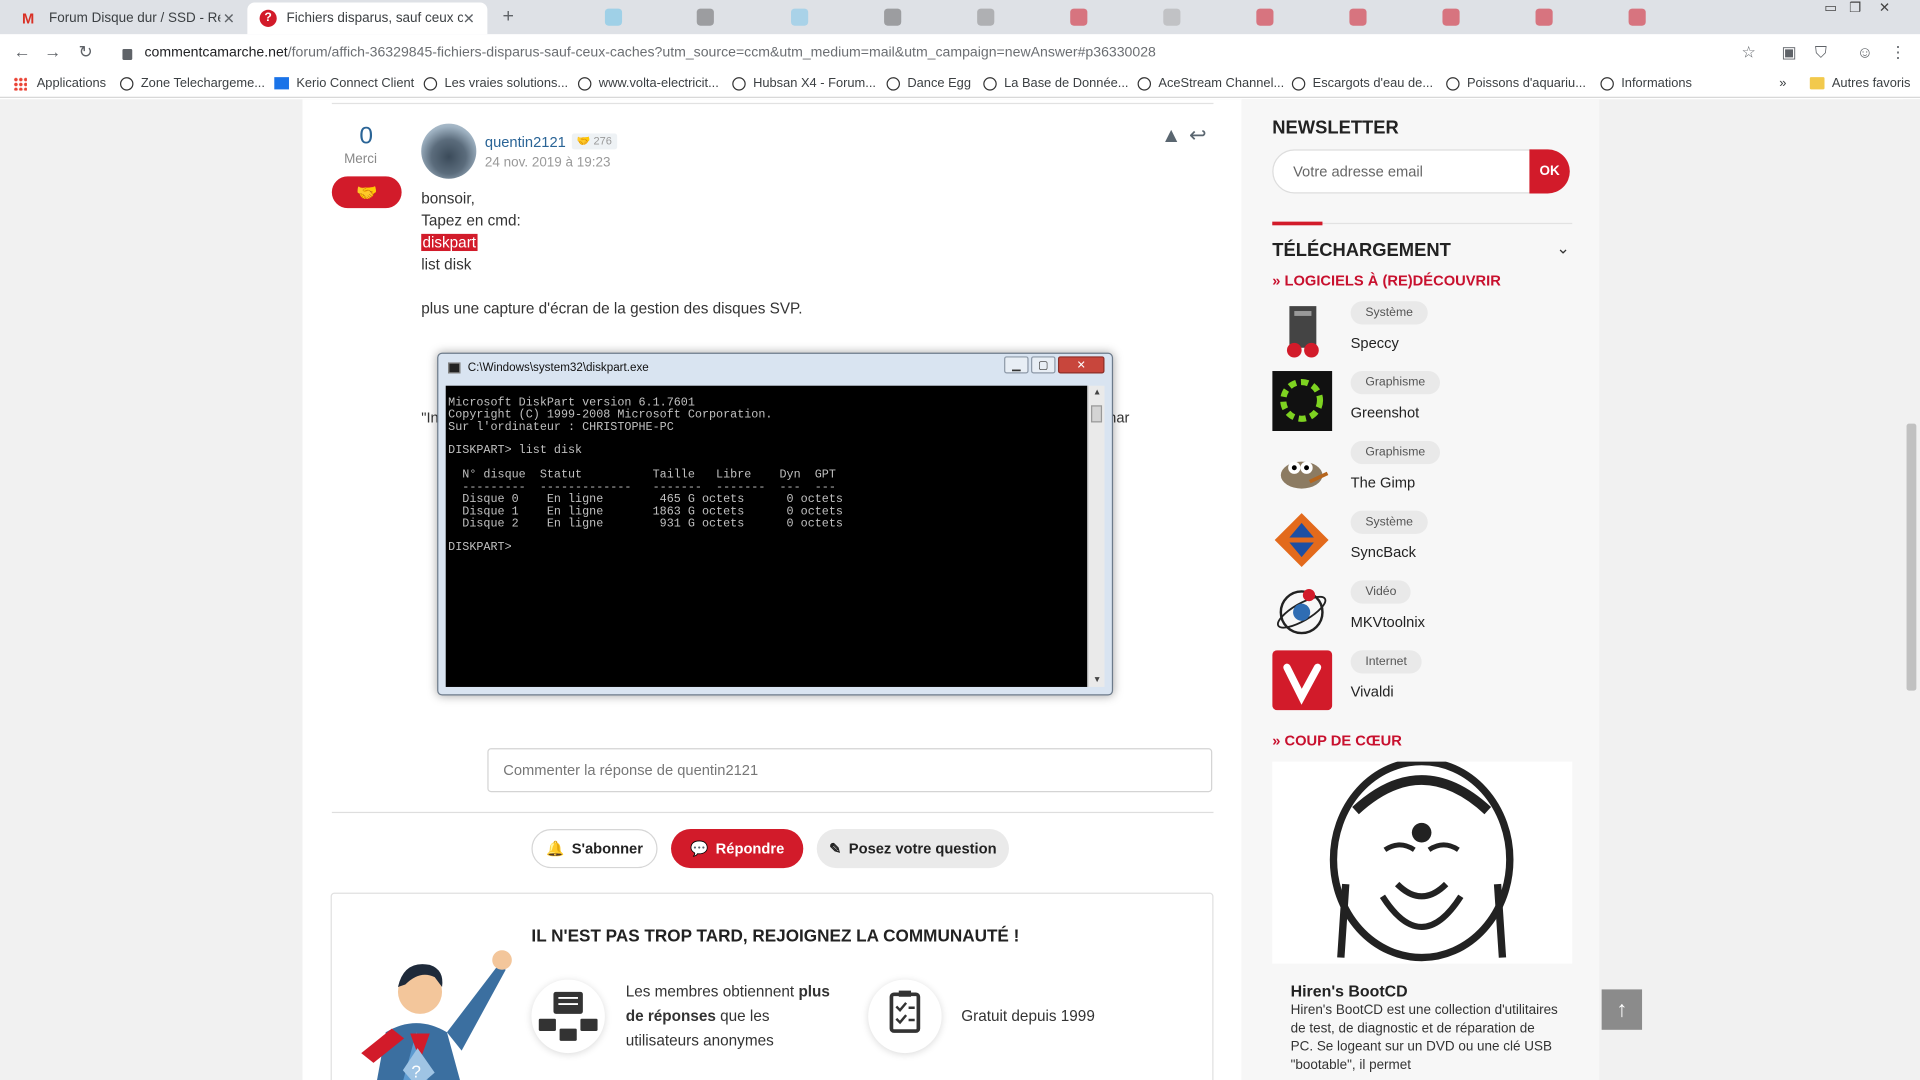 This screenshot has width=1920, height=1080. I want to click on thanks-handshake-button: 🤝, so click(366, 192).